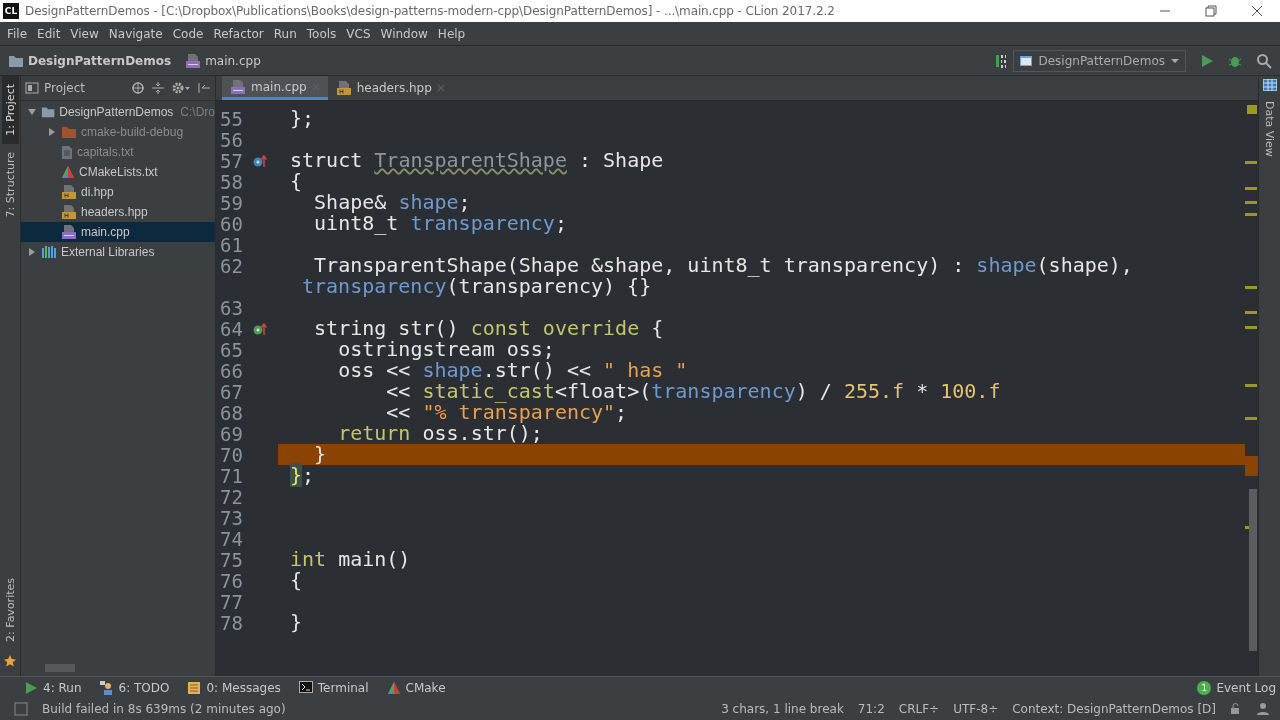 Image resolution: width=1280 pixels, height=720 pixels. Describe the element at coordinates (231, 601) in the screenshot. I see `line-number: 77` at that location.